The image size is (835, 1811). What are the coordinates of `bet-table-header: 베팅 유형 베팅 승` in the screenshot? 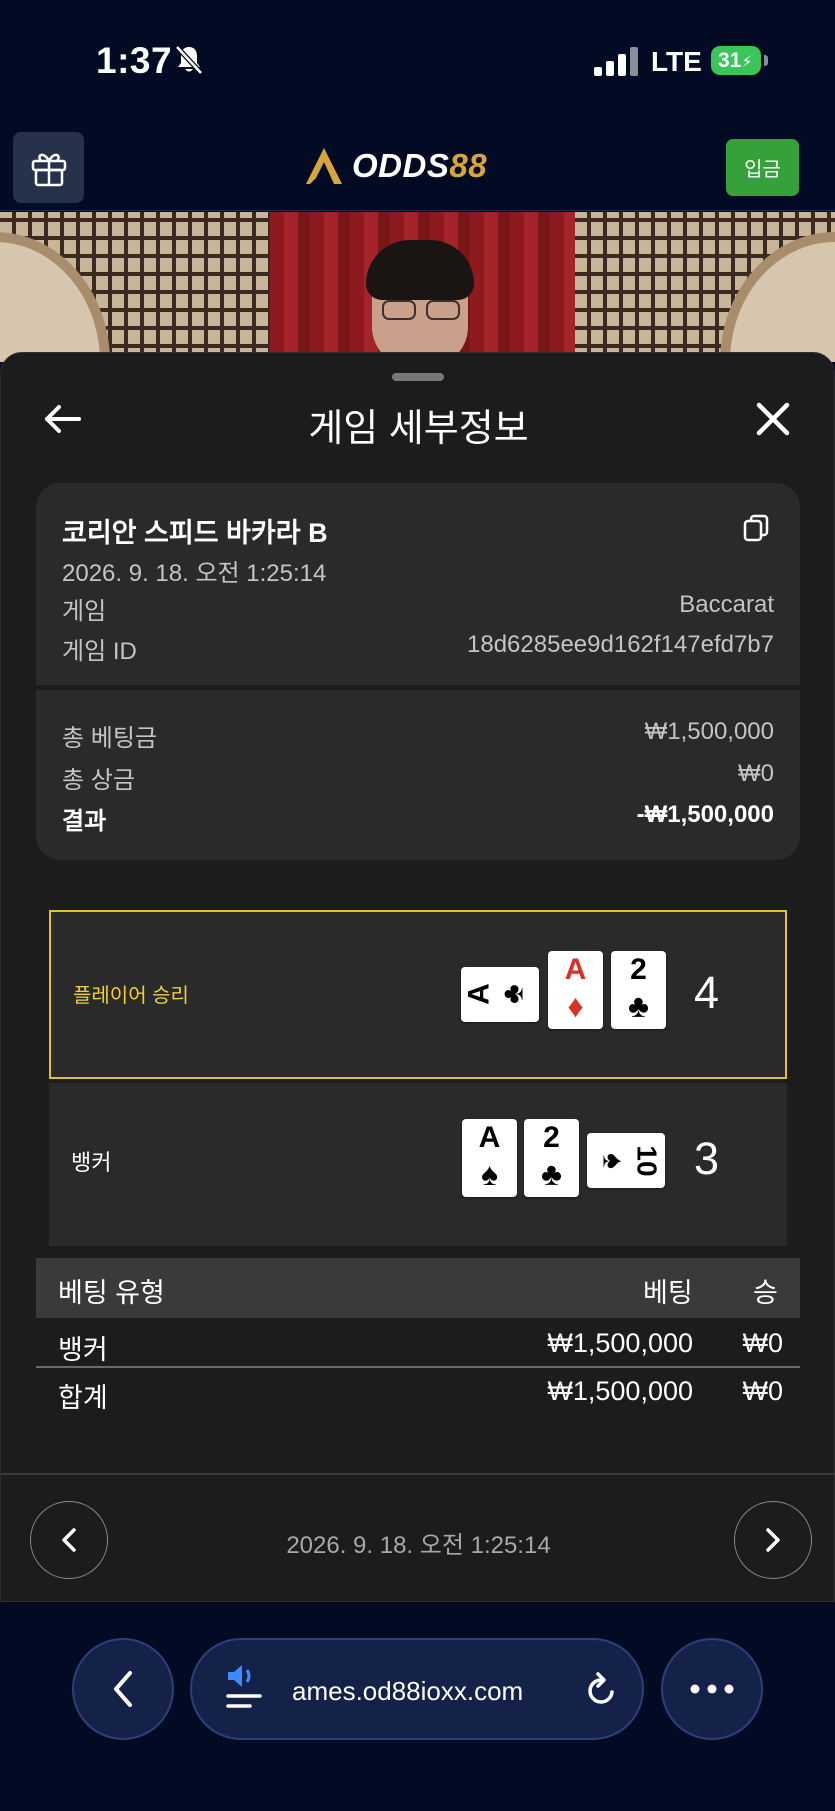 It's located at (418, 1288).